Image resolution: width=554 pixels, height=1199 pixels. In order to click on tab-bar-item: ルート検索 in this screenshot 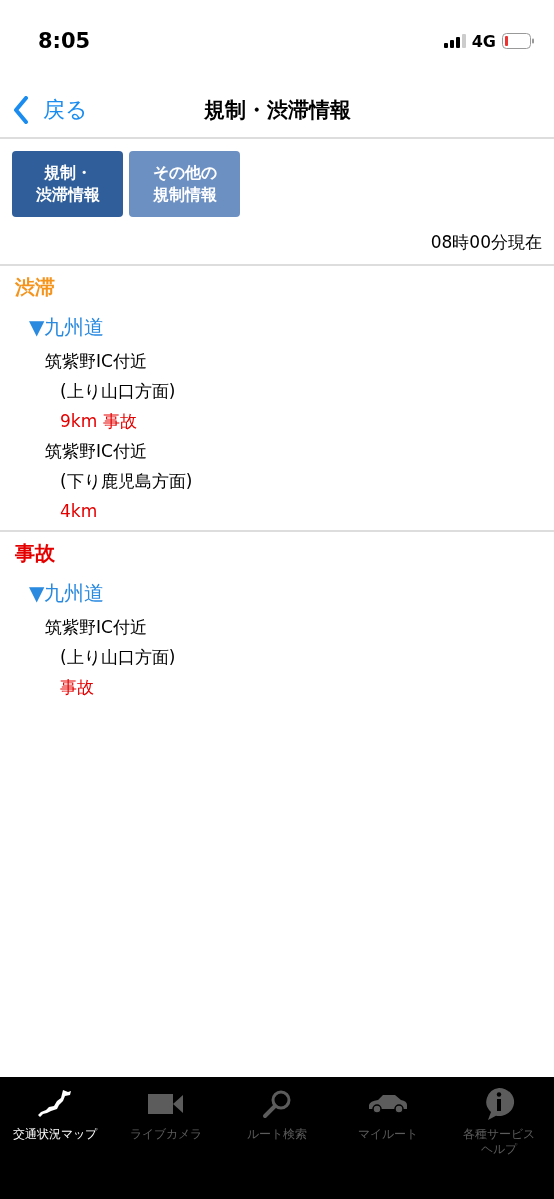, I will do `click(277, 1123)`.